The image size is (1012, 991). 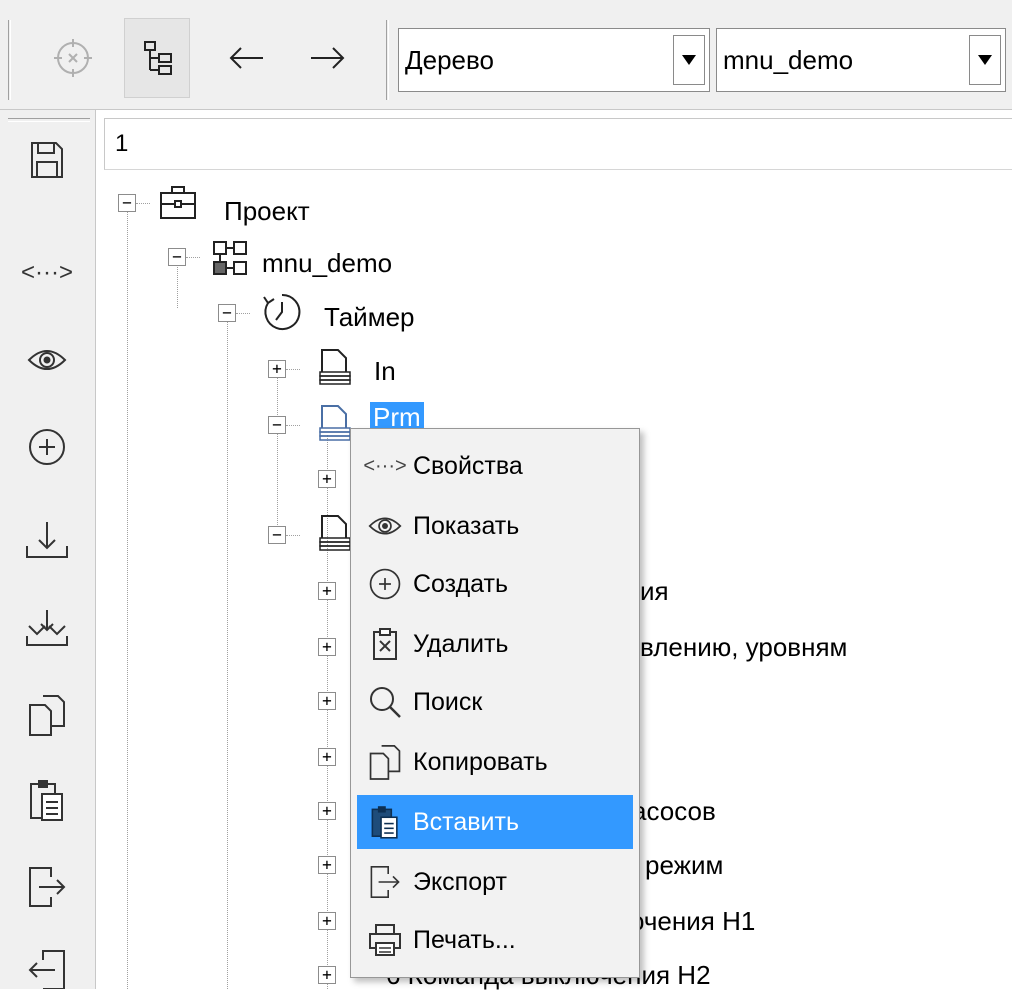 I want to click on view-combo-value: Дерево, so click(x=449, y=59).